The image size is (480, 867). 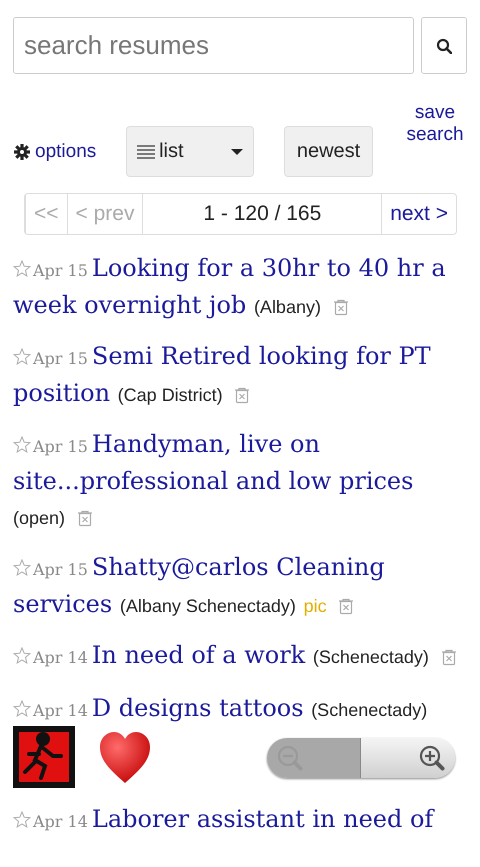 What do you see at coordinates (287, 307) in the screenshot?
I see `post-location: (Albany)` at bounding box center [287, 307].